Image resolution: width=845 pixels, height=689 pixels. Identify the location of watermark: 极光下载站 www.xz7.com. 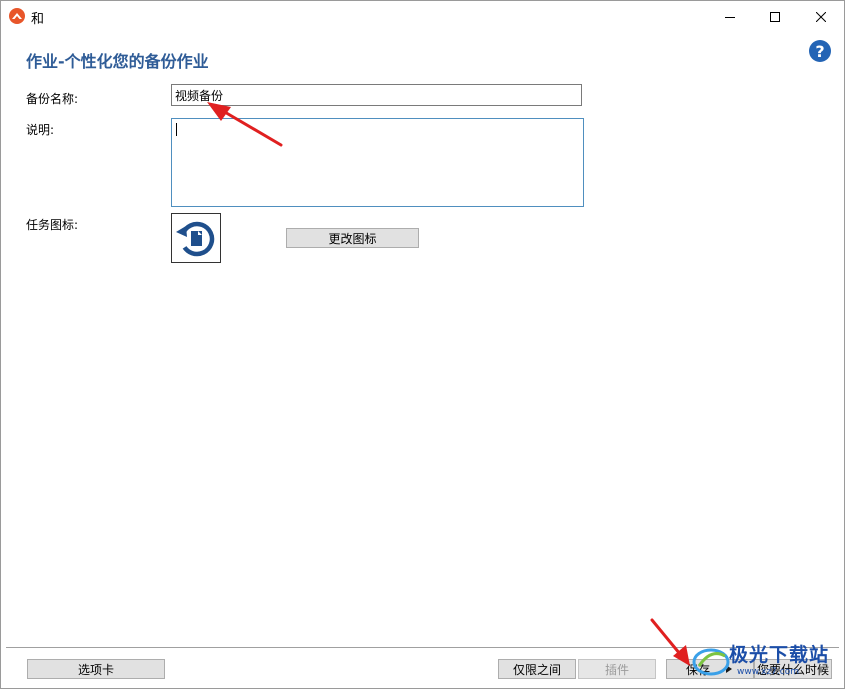
(766, 661).